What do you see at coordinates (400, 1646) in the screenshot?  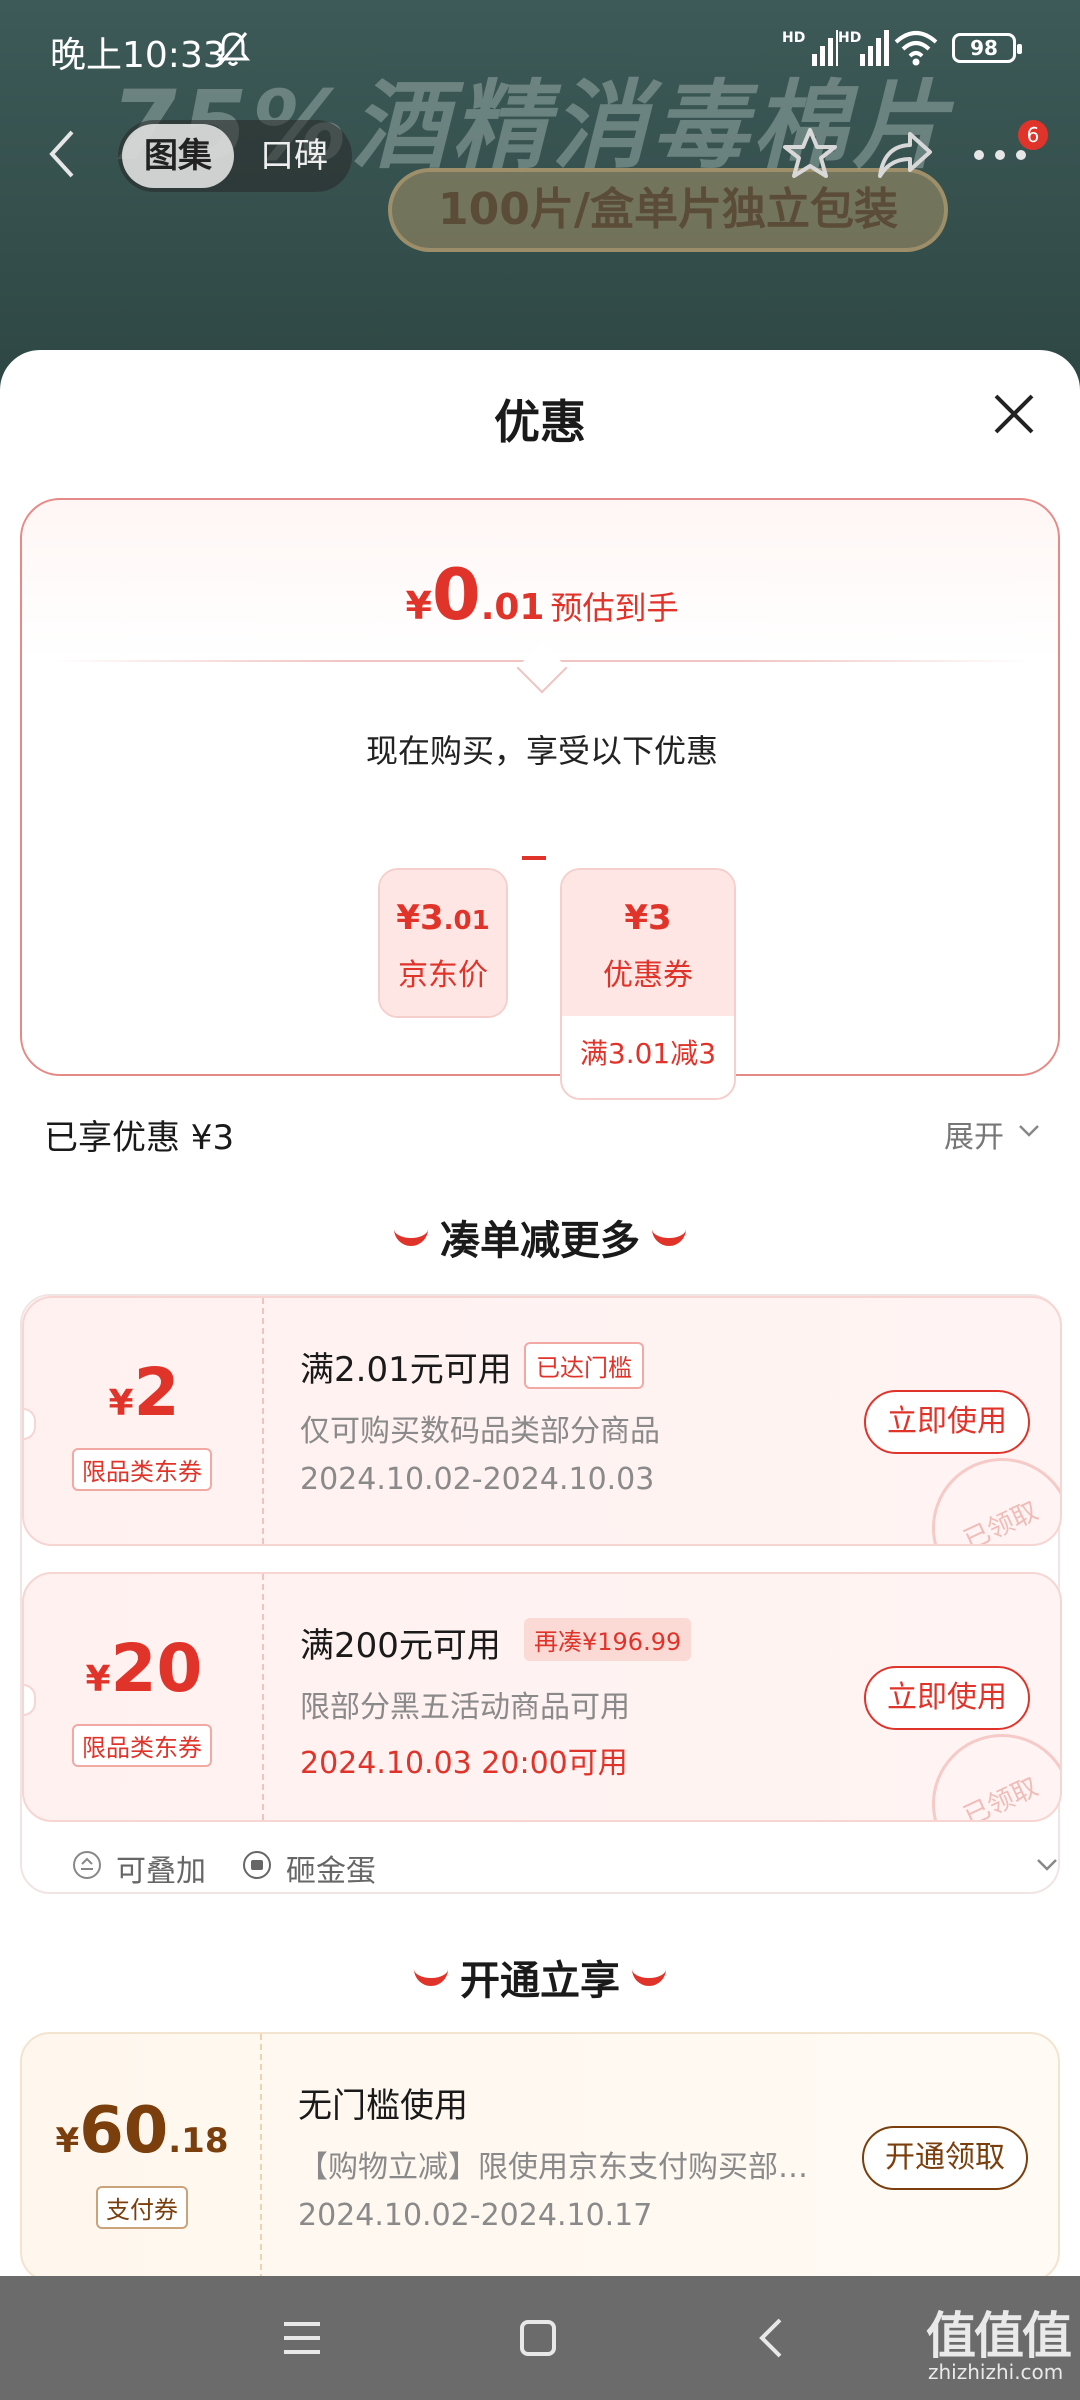 I see `coupon-condition: 满200元可用` at bounding box center [400, 1646].